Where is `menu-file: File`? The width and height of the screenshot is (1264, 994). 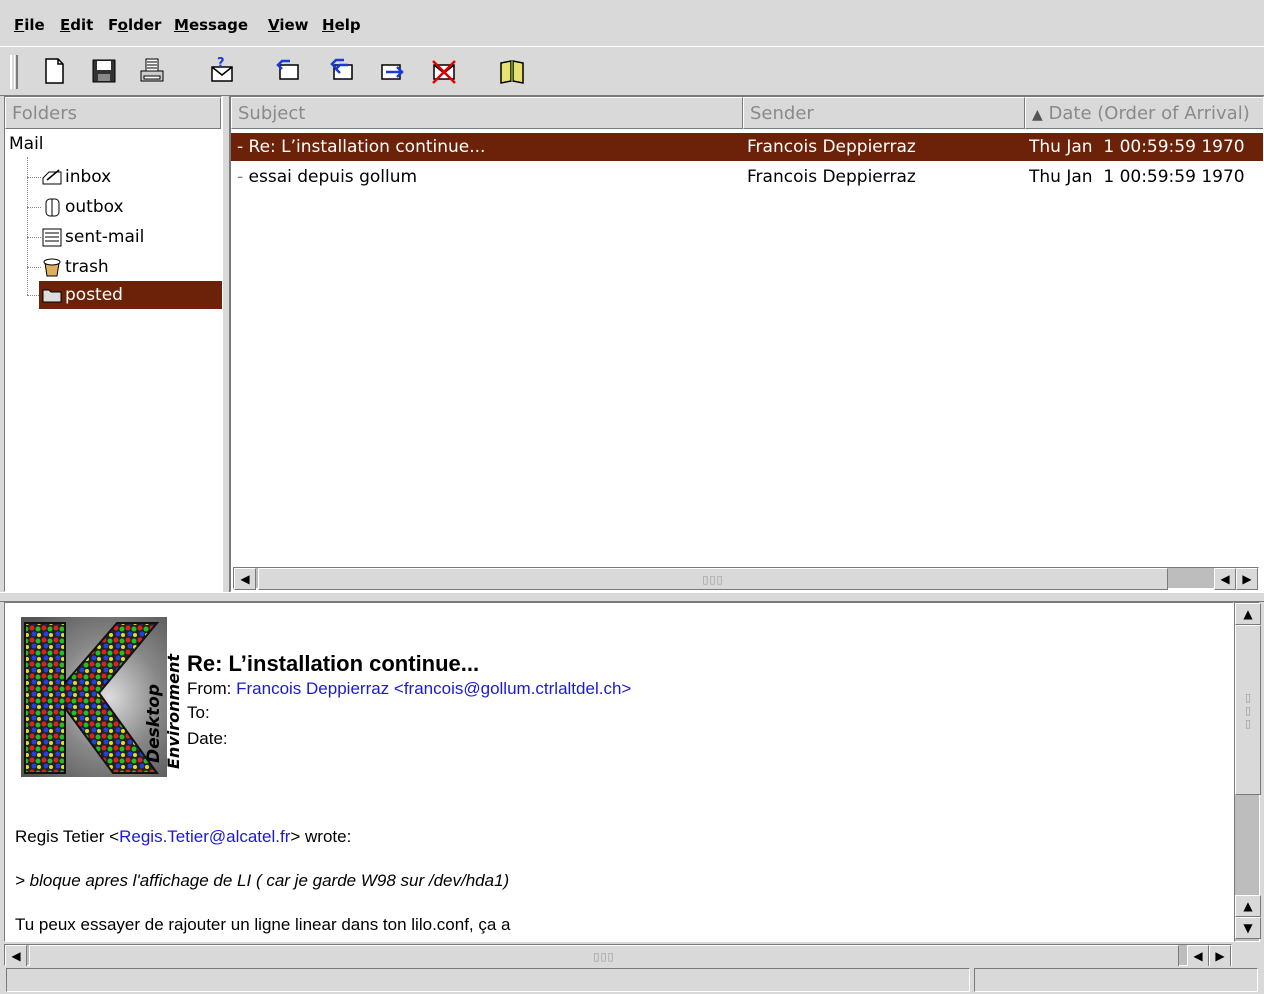
menu-file: File is located at coordinates (29, 25).